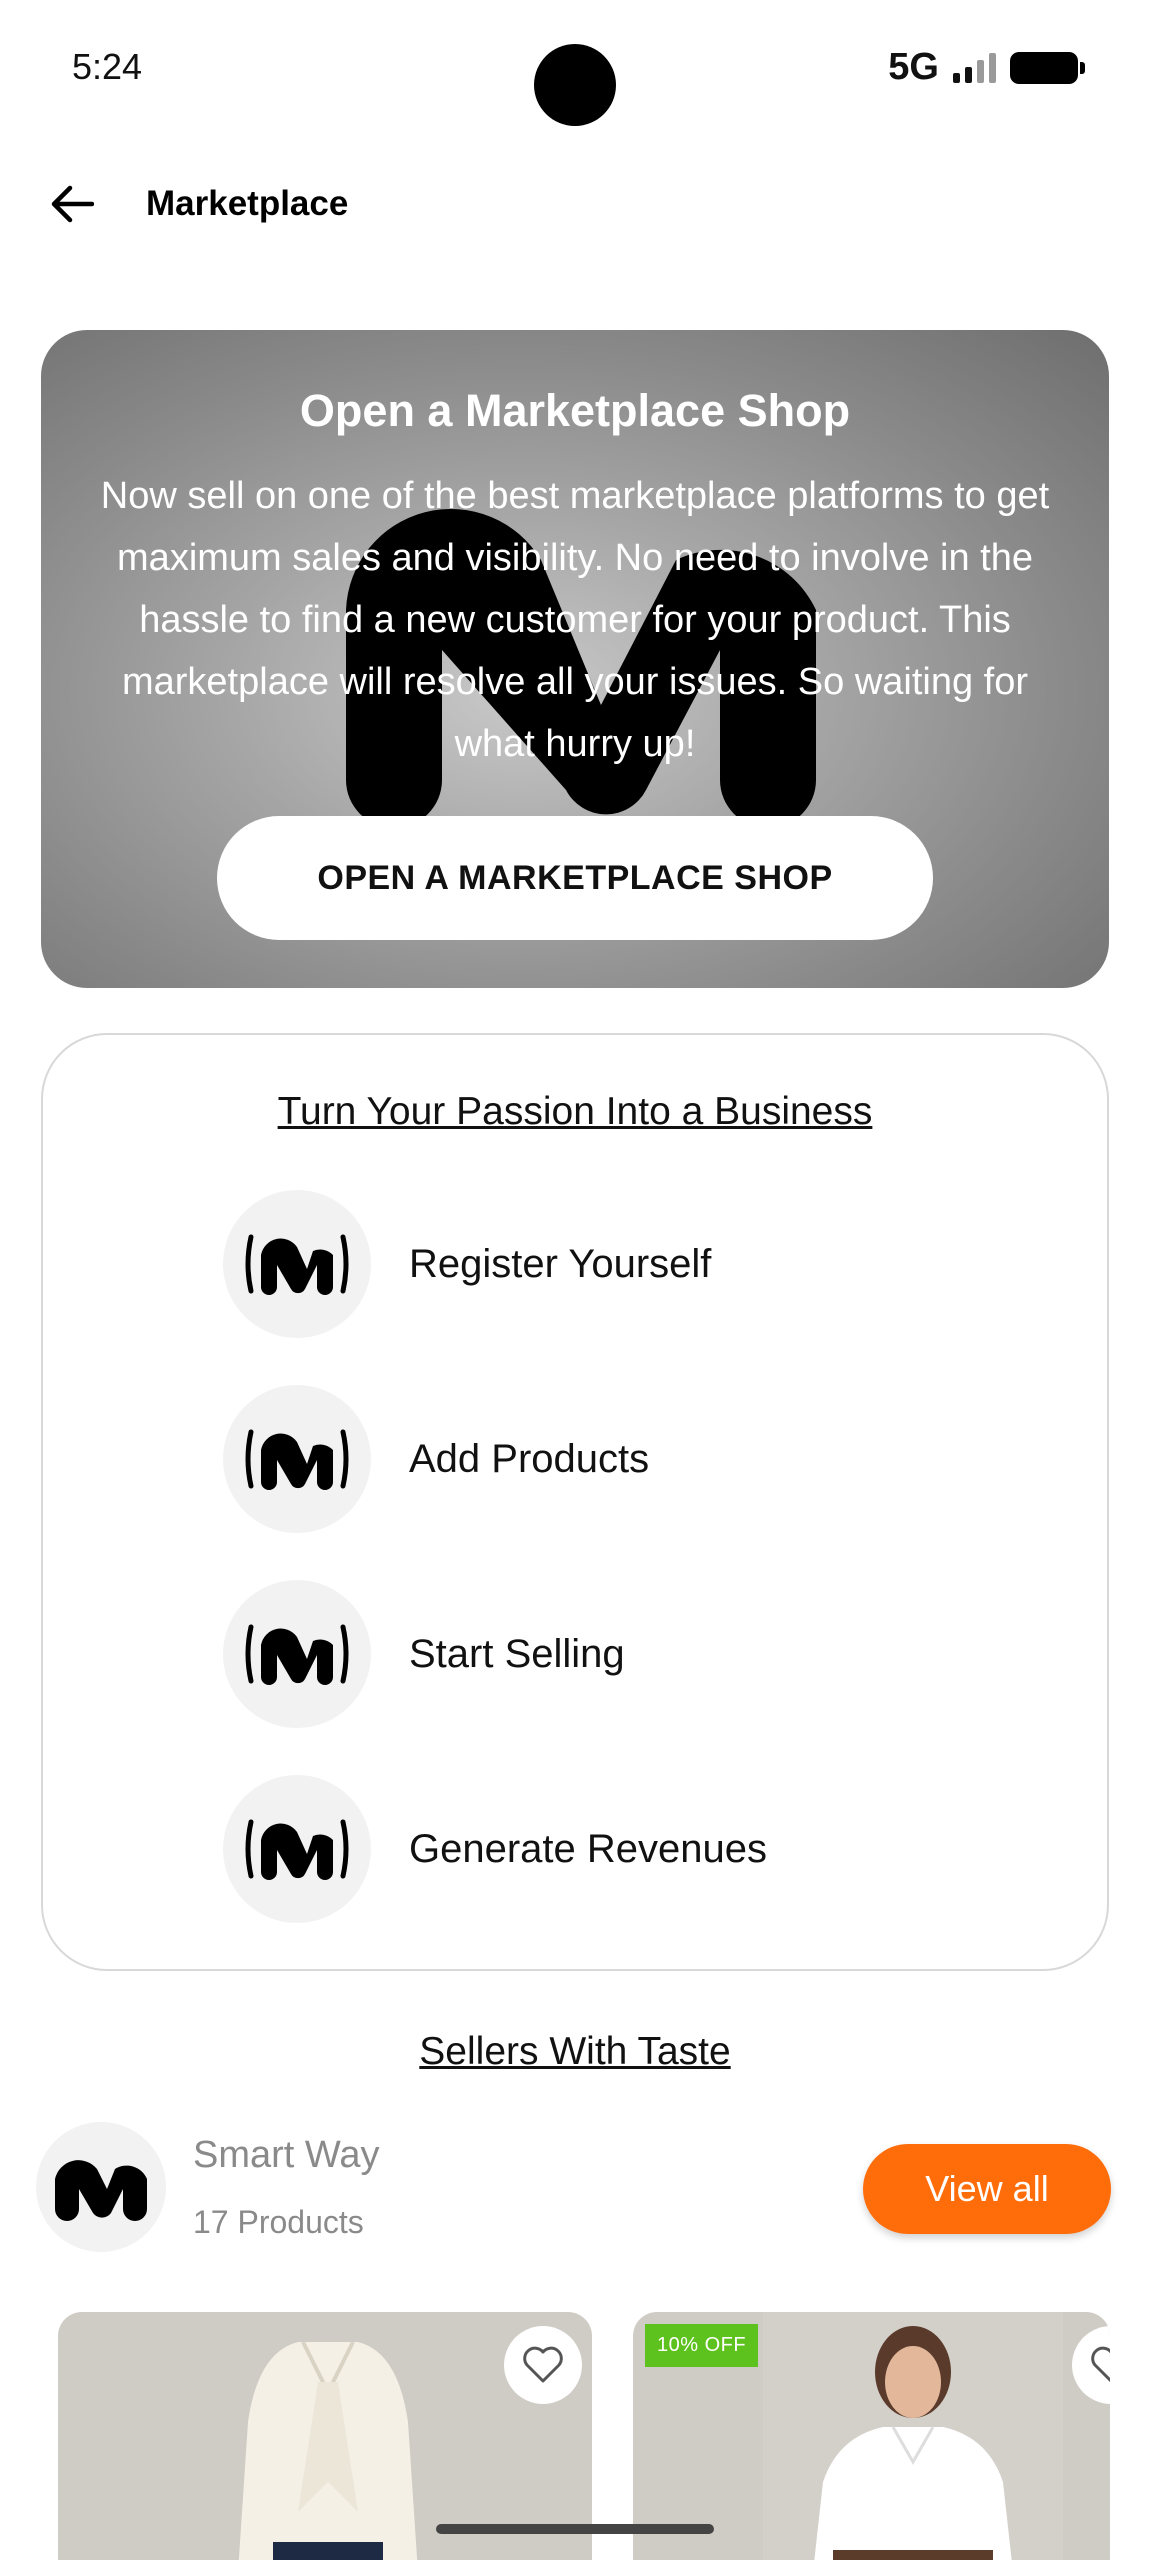 Image resolution: width=1150 pixels, height=2560 pixels. I want to click on open-shop-button: OPEN A MARKETPLACE SHOP, so click(575, 878).